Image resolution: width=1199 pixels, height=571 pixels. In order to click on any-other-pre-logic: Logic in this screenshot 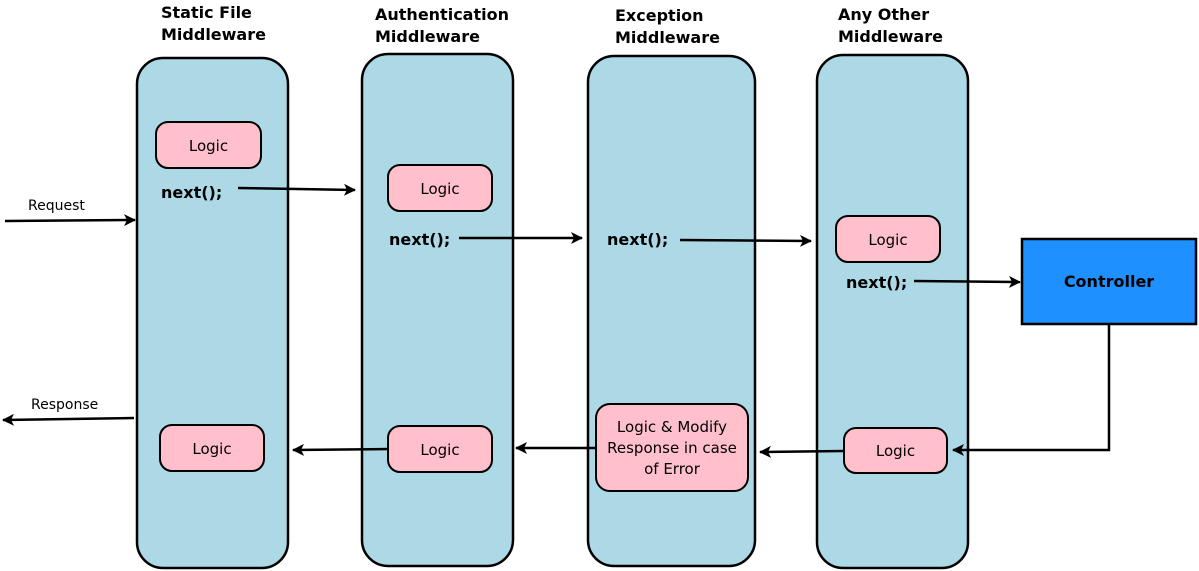, I will do `click(888, 239)`.